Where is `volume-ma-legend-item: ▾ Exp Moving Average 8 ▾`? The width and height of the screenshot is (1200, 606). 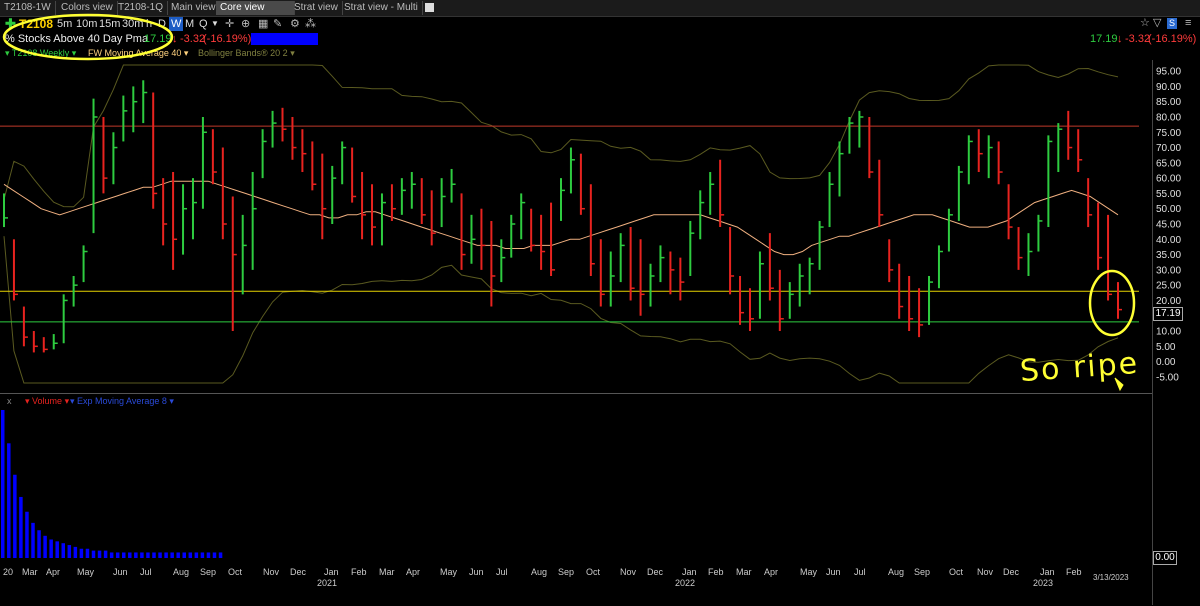
volume-ma-legend-item: ▾ Exp Moving Average 8 ▾ is located at coordinates (122, 401).